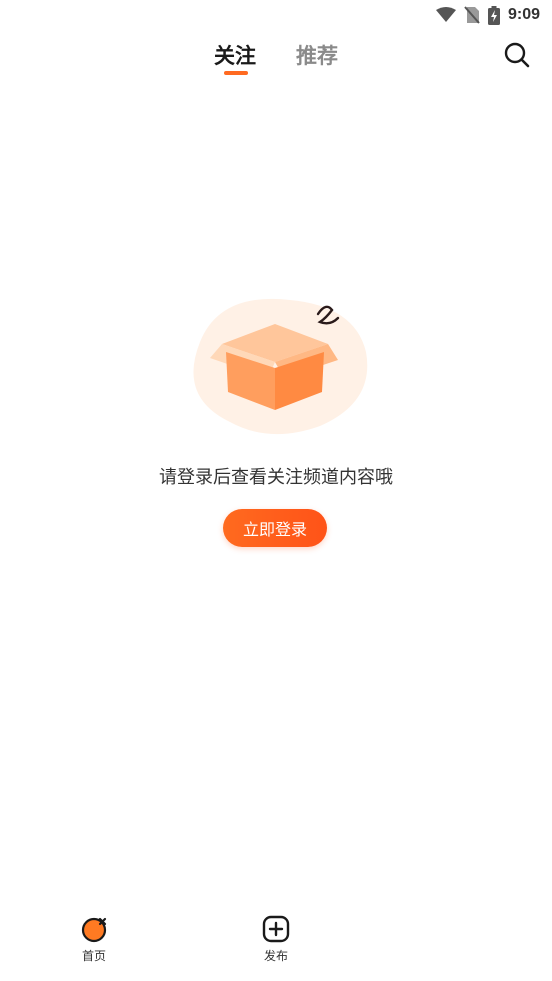  I want to click on top-tab-bar: 关注 推荐, so click(276, 58).